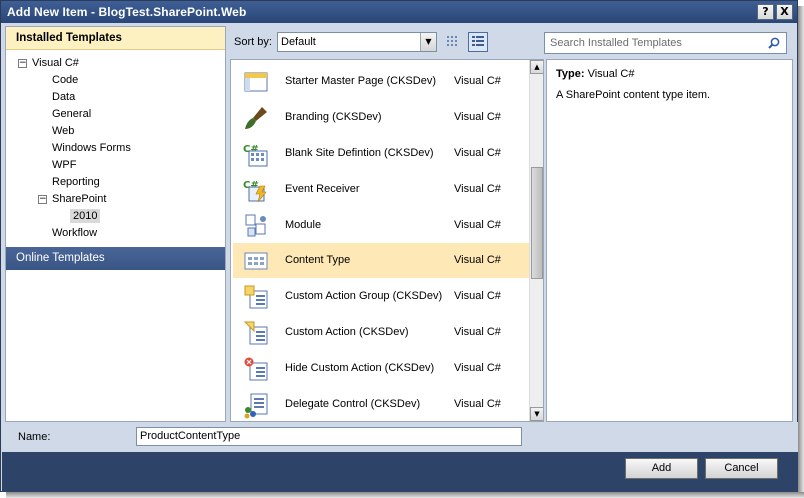 The height and width of the screenshot is (498, 804). I want to click on paintbrush-icon, so click(256, 118).